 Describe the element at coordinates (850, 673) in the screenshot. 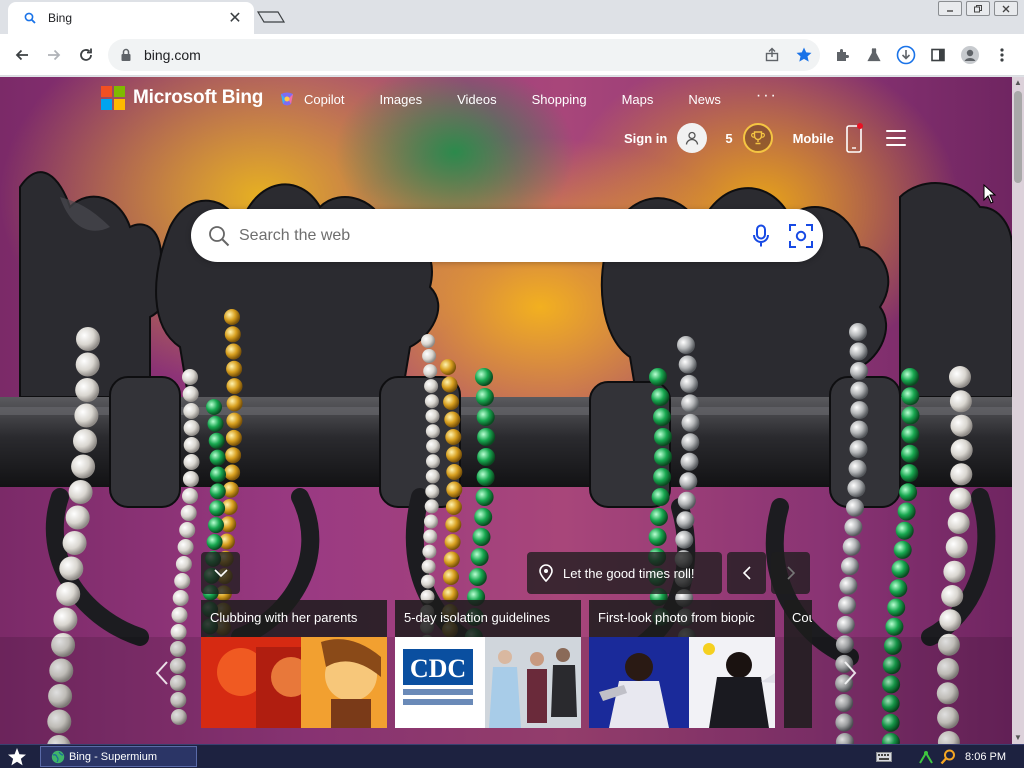

I see `feed-next-button` at that location.